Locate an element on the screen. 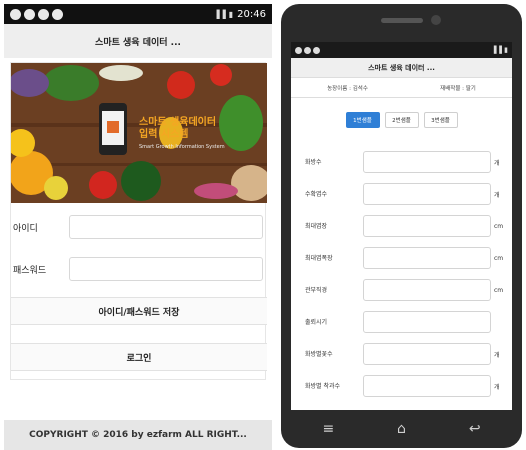  signal-icon: ▐▐ is located at coordinates (219, 14).